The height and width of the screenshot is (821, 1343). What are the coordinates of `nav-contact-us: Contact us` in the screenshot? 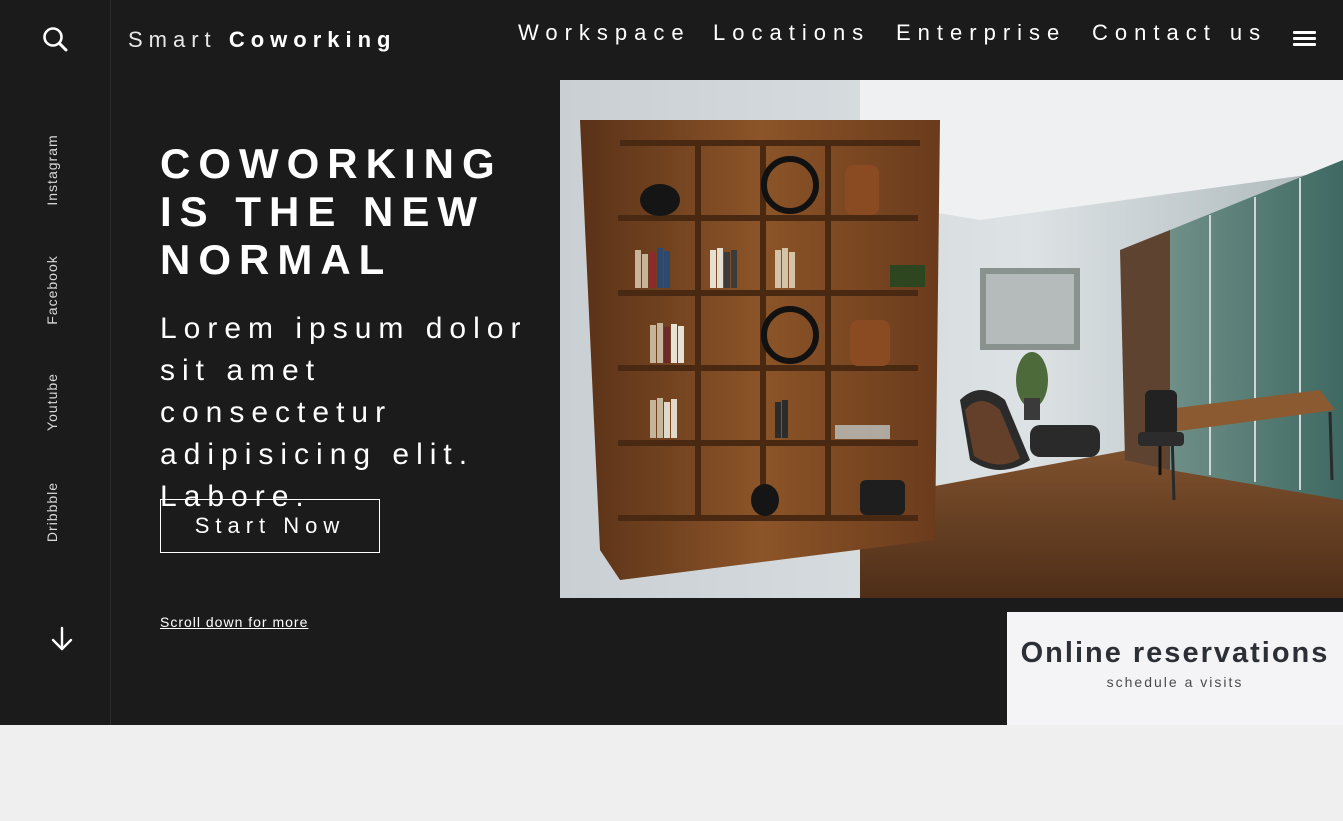 It's located at (1179, 33).